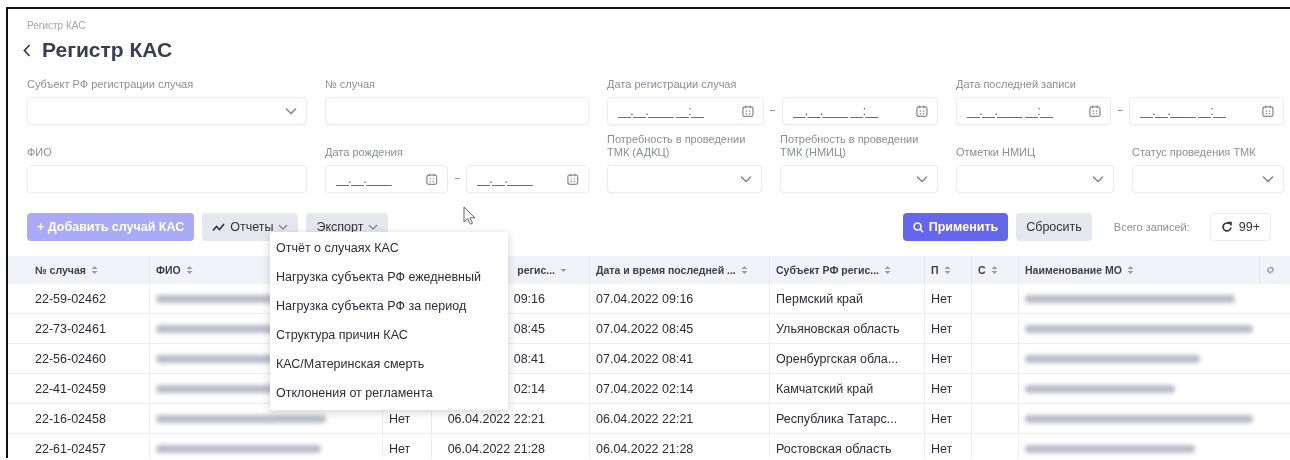  What do you see at coordinates (679, 298) in the screenshot?
I see `table-cell: 07.04.2022 09:16` at bounding box center [679, 298].